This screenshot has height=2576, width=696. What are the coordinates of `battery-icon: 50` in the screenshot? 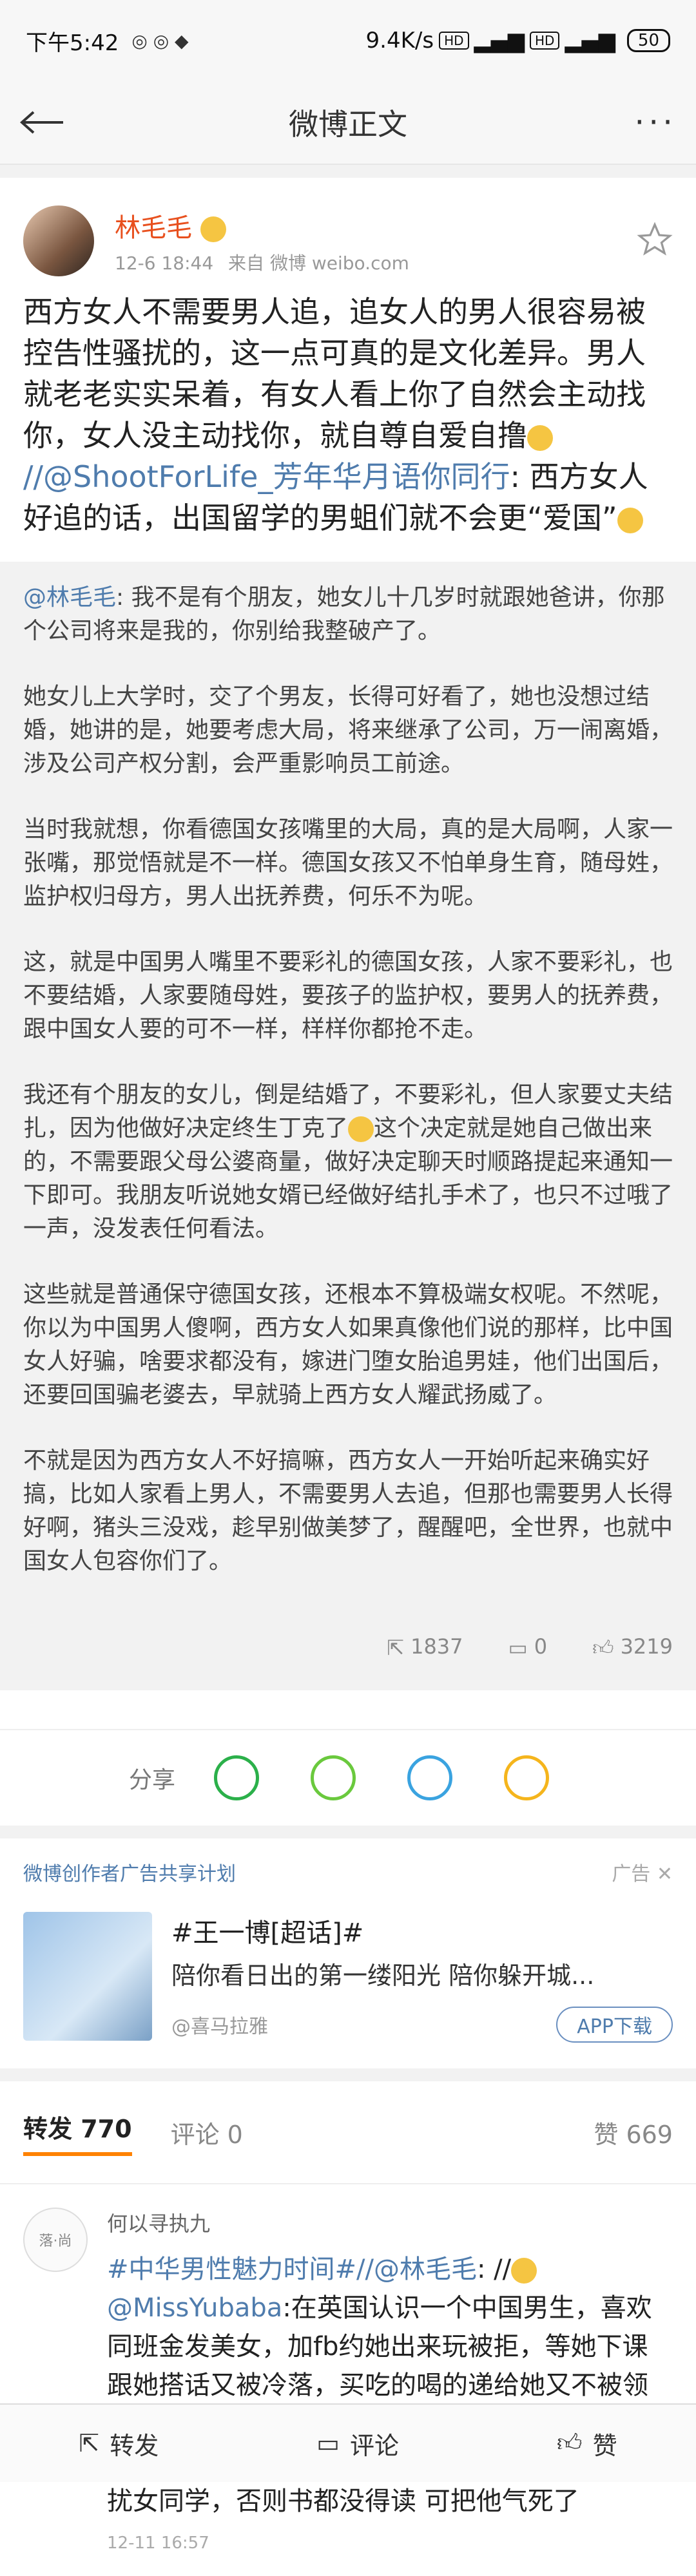 It's located at (648, 40).